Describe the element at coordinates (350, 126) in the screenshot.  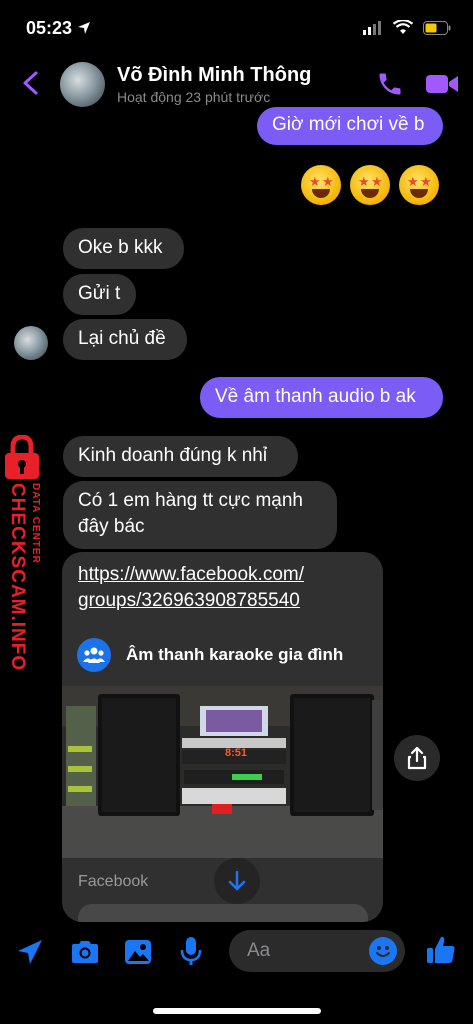
I see `message-outgoing: Giờ mới chơi về b` at that location.